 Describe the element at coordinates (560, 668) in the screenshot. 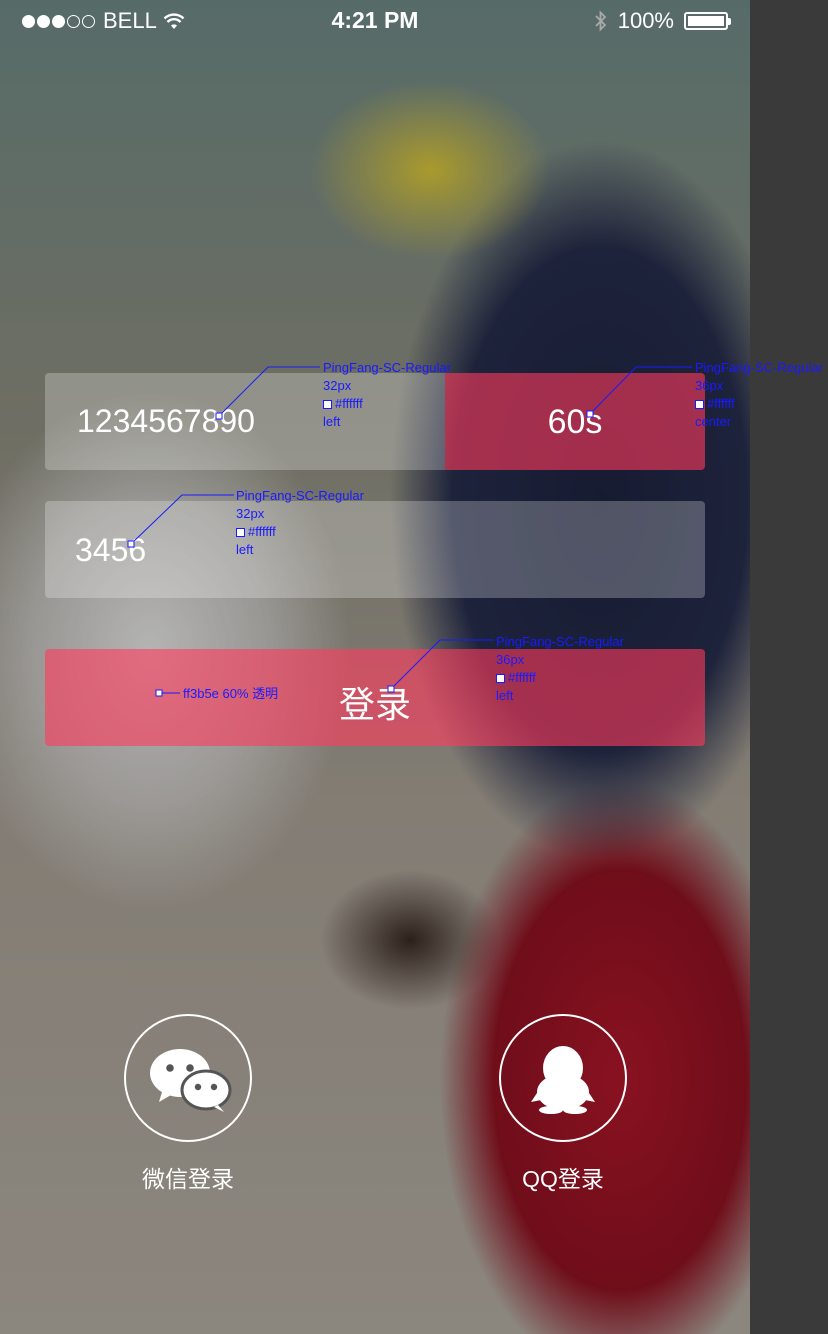

I see `login-annotation: PingFang-SC-Regular 36px #ffffff left` at that location.